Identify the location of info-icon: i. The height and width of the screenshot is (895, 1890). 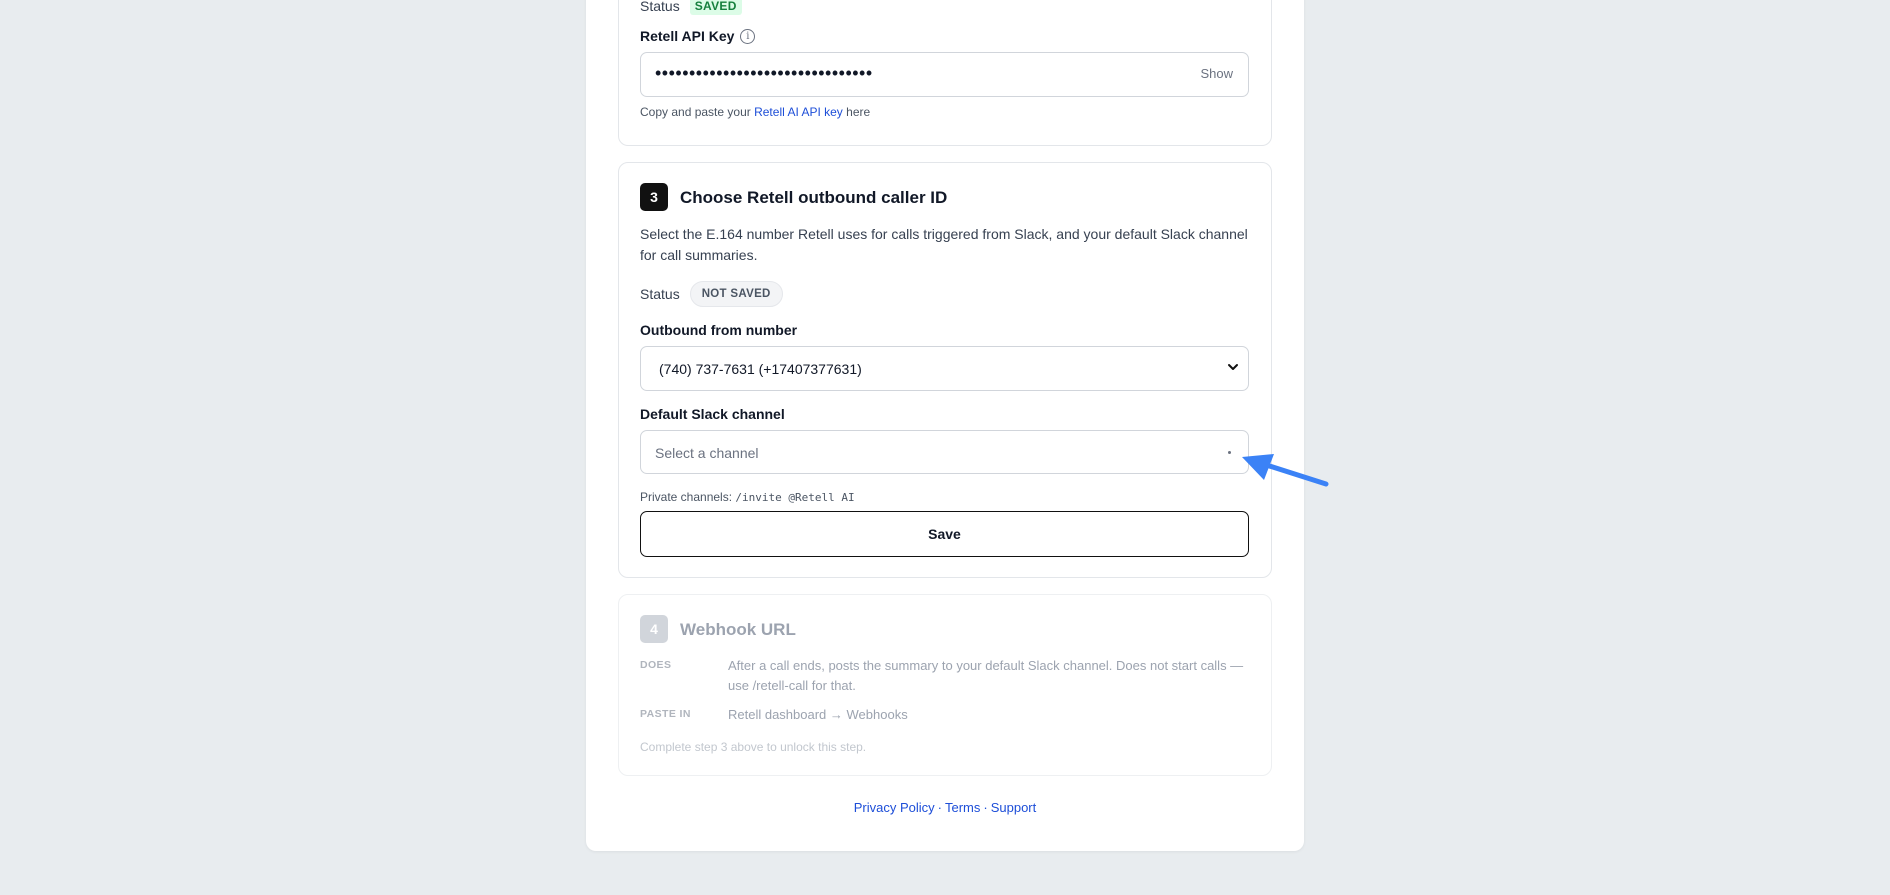
(748, 37).